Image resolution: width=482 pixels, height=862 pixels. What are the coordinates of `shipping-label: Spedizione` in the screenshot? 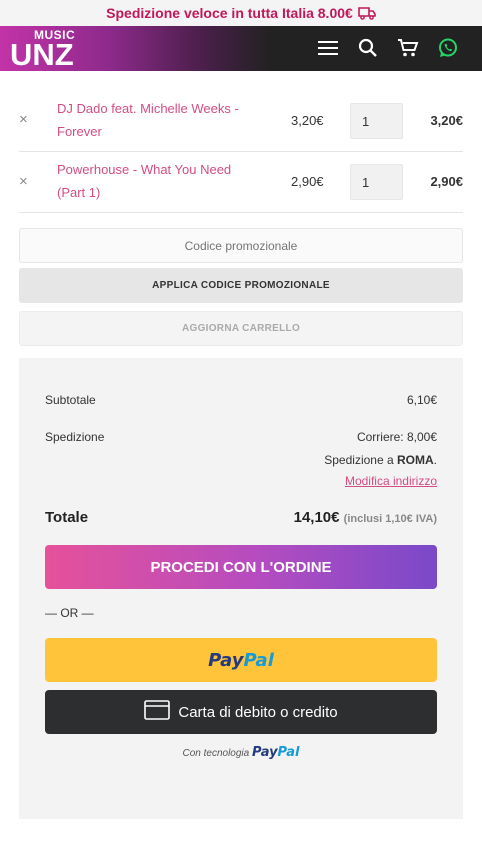 It's located at (75, 437).